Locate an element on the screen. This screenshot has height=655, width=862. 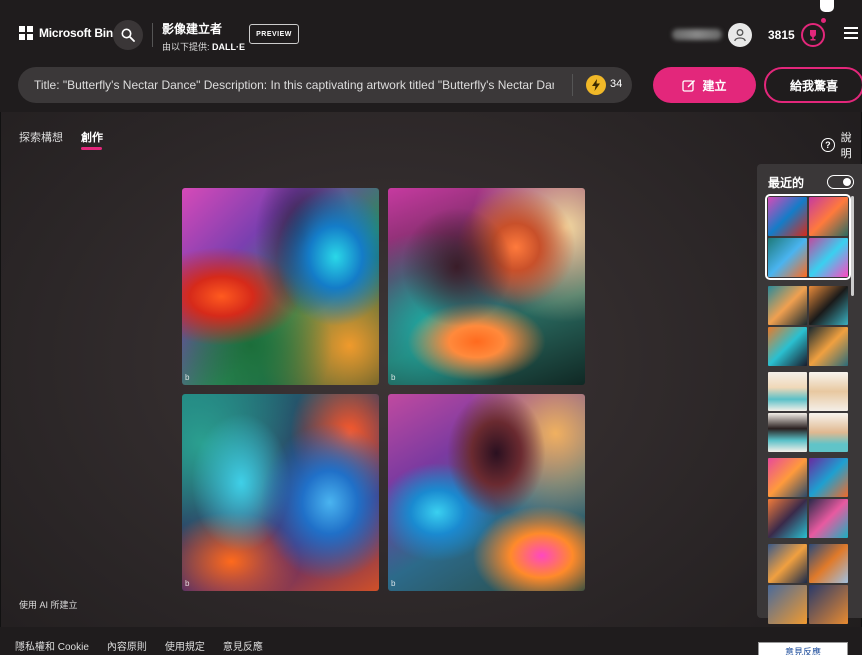
user-name-blurred is located at coordinates (697, 34).